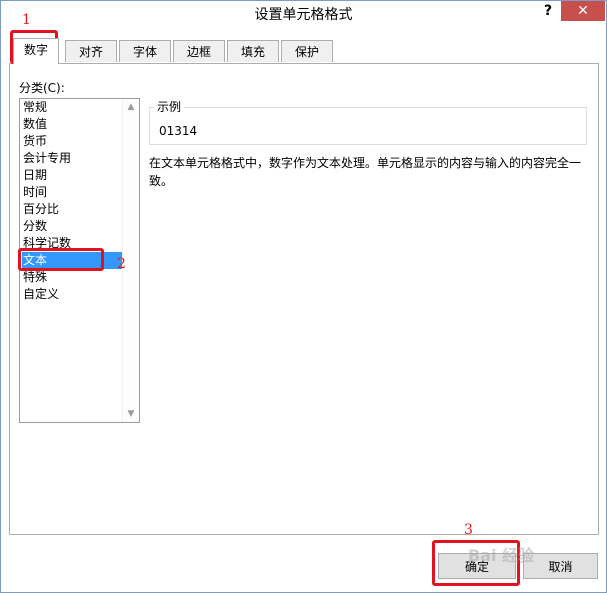 This screenshot has height=593, width=607. What do you see at coordinates (35, 192) in the screenshot?
I see `category-item-time: 时间` at bounding box center [35, 192].